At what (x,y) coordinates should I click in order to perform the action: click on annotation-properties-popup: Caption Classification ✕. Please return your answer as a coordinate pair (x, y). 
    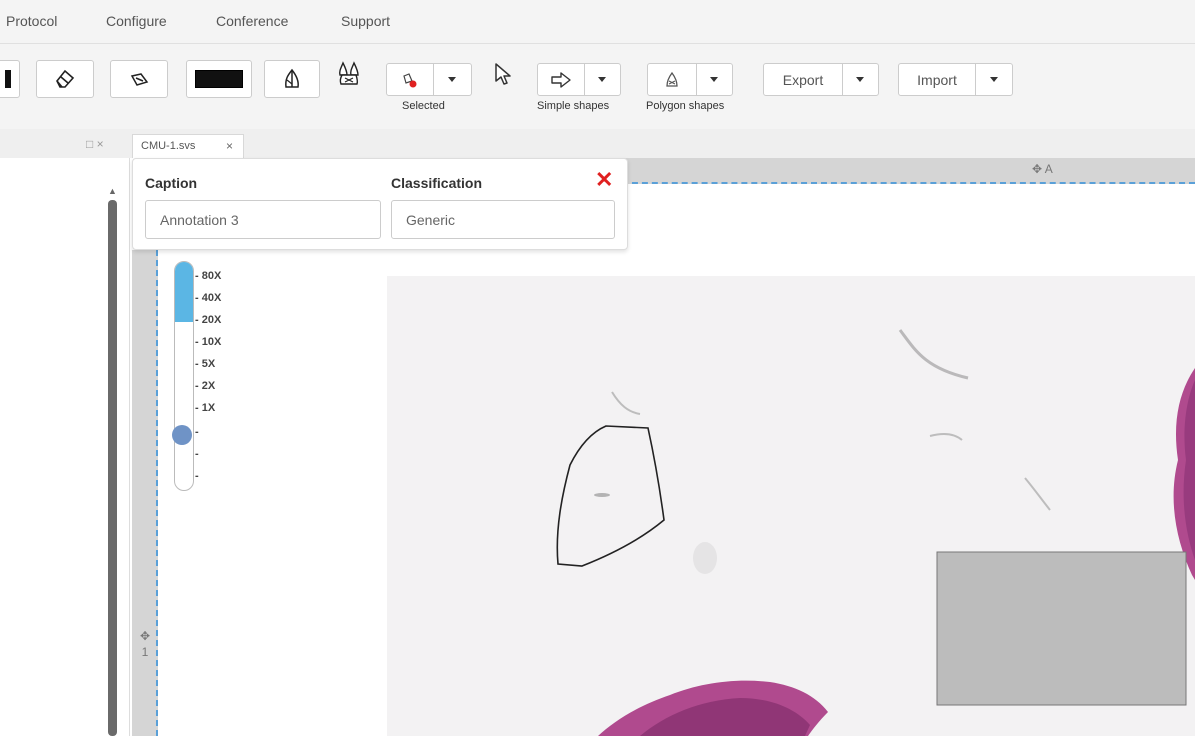
    Looking at the image, I should click on (380, 204).